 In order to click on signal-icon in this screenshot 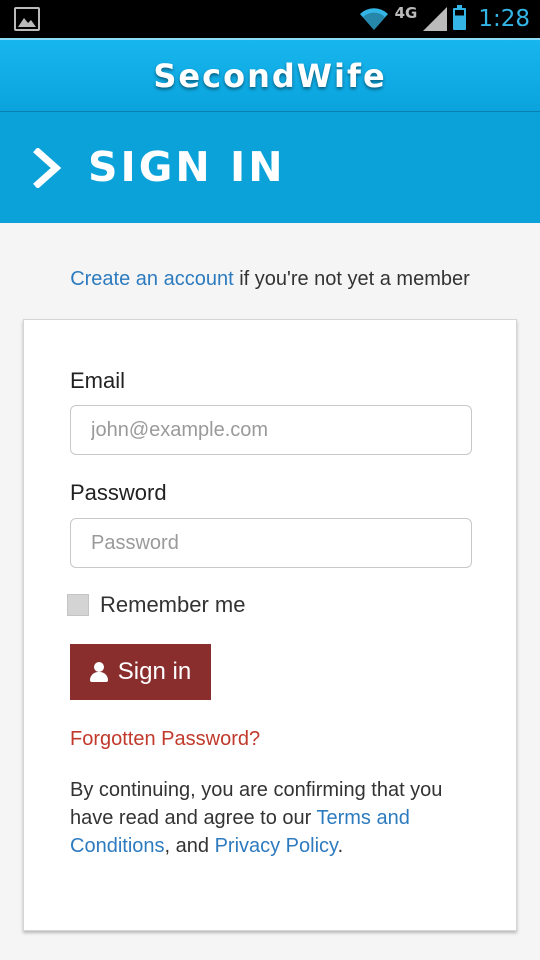, I will do `click(435, 19)`.